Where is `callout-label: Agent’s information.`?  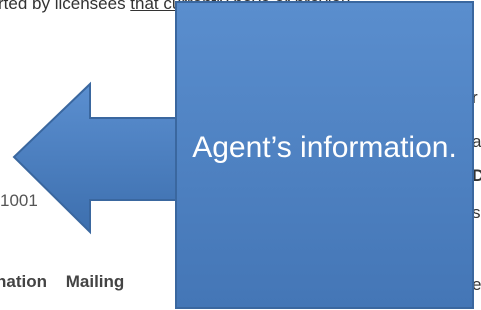
callout-label: Agent’s information. is located at coordinates (324, 147).